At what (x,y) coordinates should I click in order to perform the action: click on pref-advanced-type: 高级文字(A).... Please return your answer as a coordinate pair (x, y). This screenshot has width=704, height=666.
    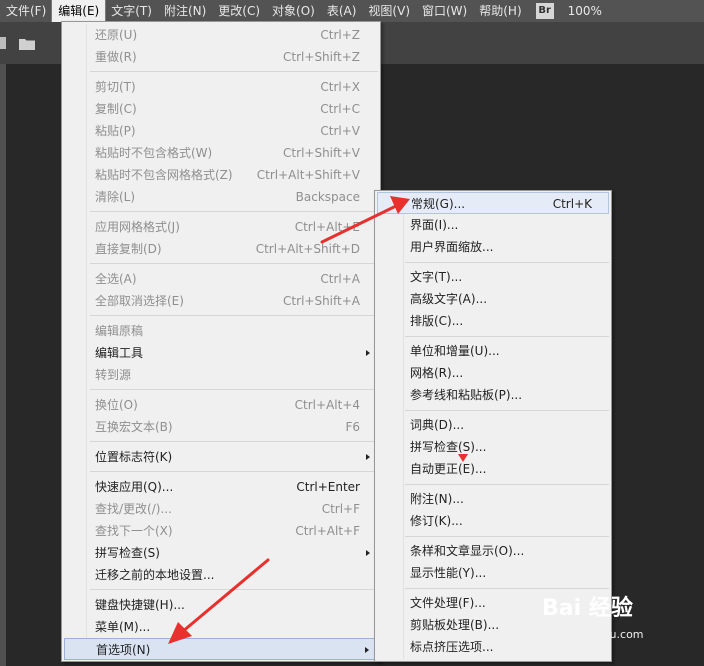
    Looking at the image, I should click on (493, 299).